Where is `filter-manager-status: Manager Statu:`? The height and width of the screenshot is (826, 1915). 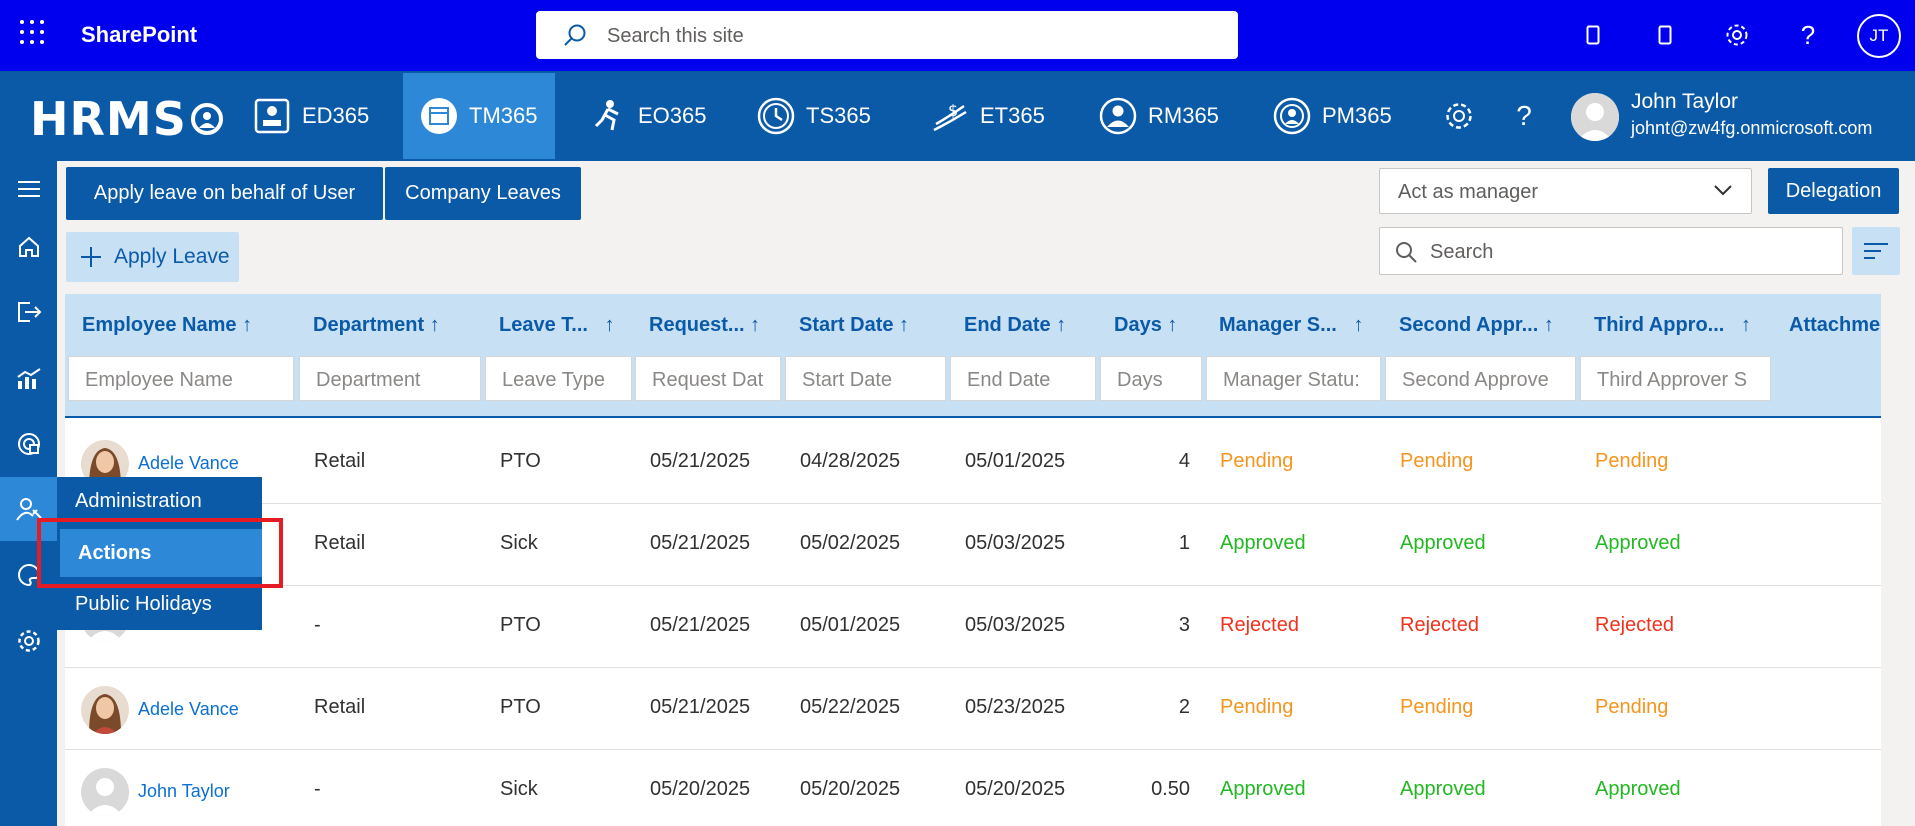 filter-manager-status: Manager Statu: is located at coordinates (1293, 378).